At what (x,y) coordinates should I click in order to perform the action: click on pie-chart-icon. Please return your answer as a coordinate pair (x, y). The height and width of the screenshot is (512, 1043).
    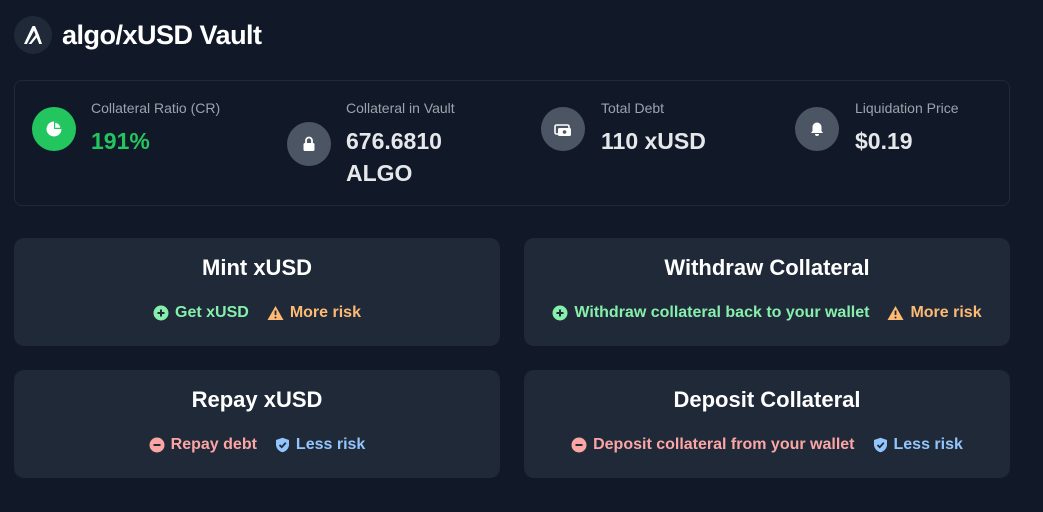
    Looking at the image, I should click on (54, 129).